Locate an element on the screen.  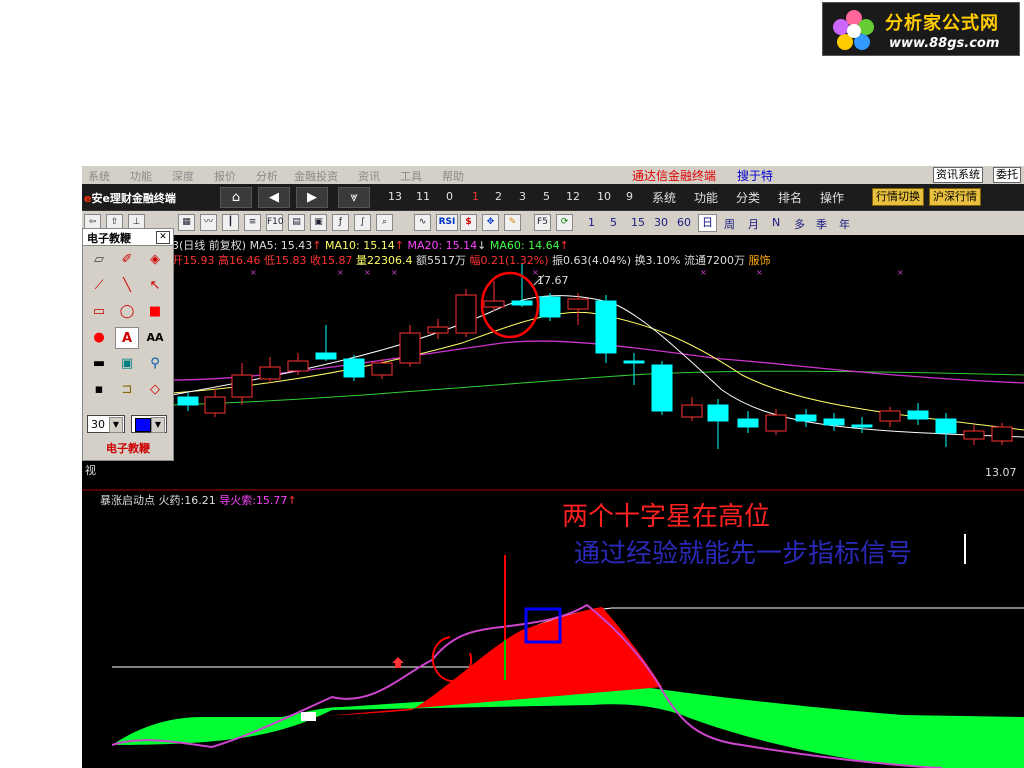
grid-icon: ▦ is located at coordinates (186, 222).